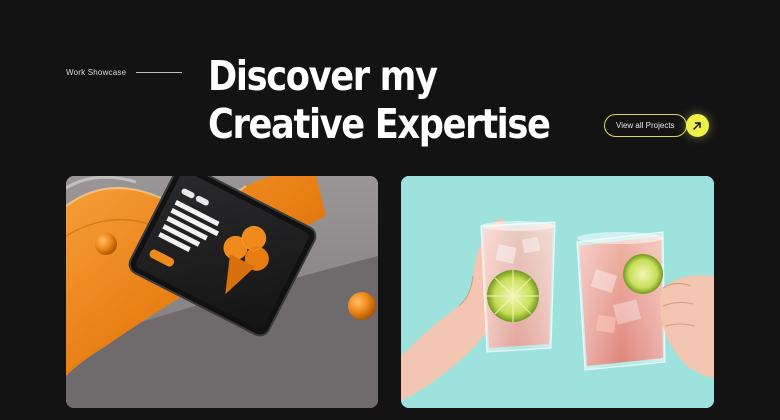 The width and height of the screenshot is (780, 420). Describe the element at coordinates (323, 76) in the screenshot. I see `title-line-1: Discover my` at that location.